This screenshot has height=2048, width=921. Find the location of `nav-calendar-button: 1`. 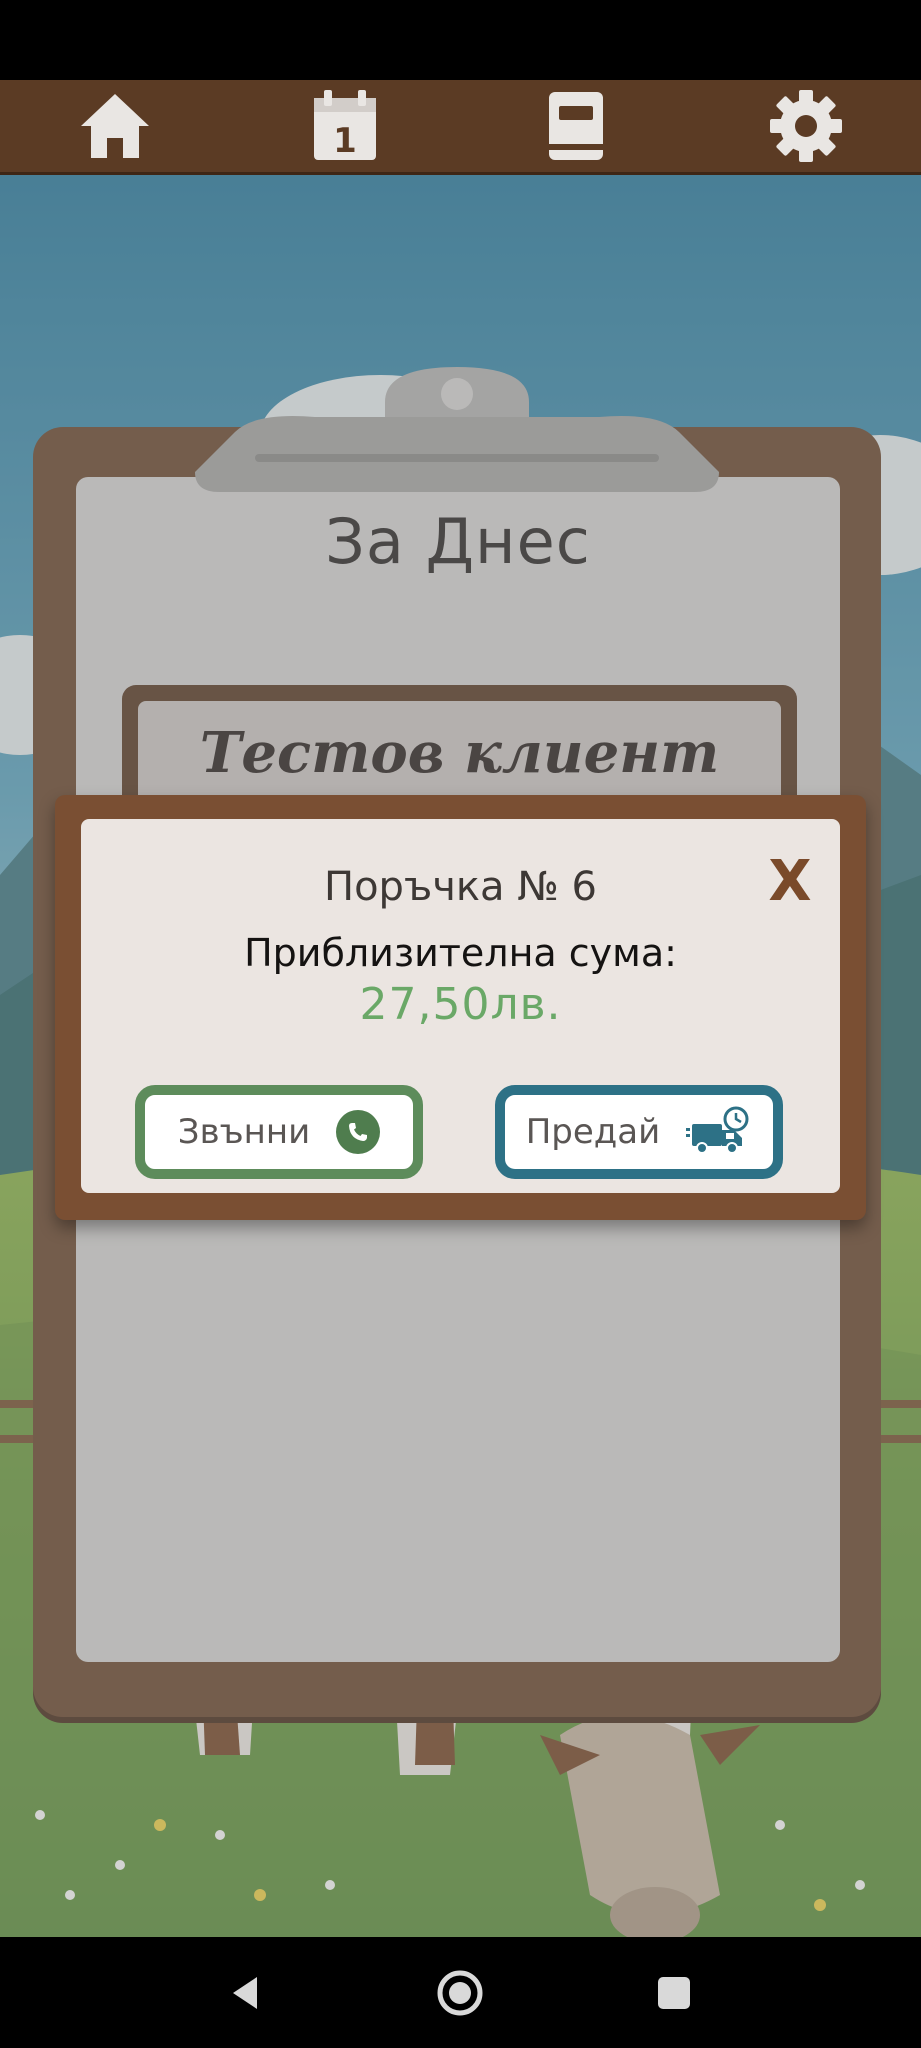

nav-calendar-button: 1 is located at coordinates (345, 126).